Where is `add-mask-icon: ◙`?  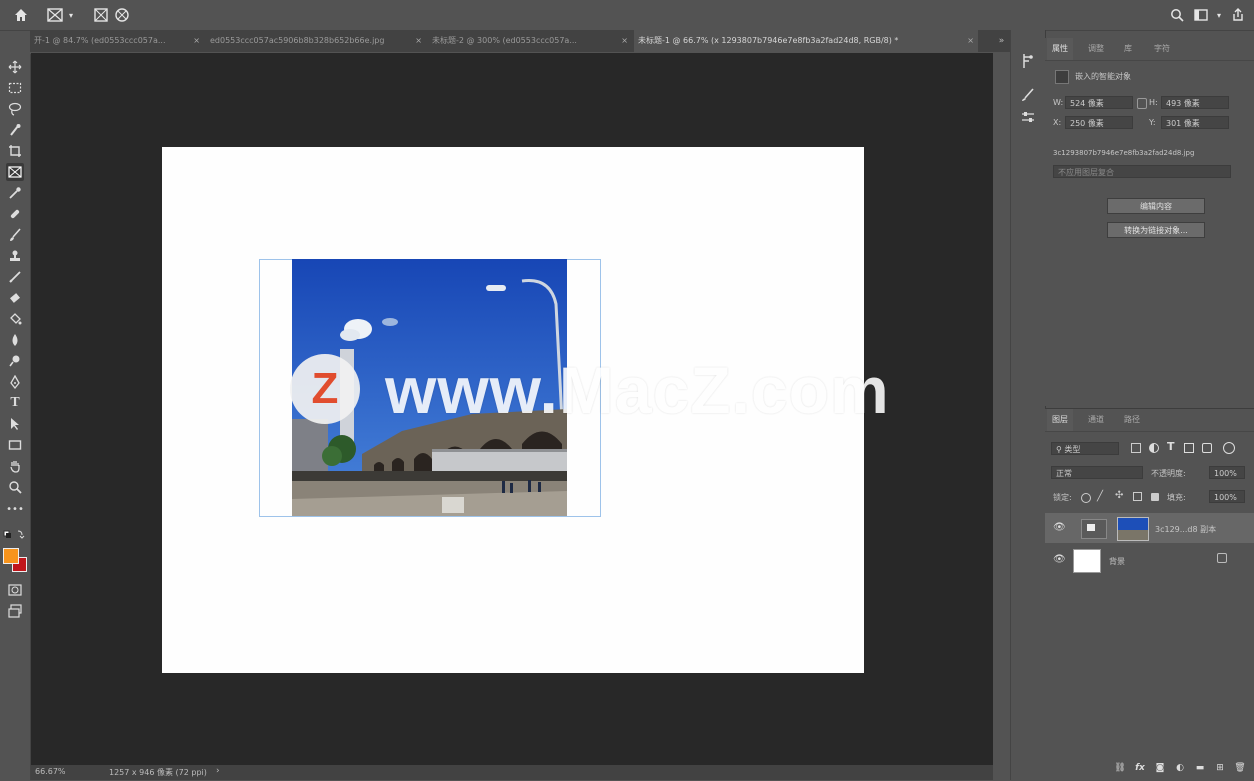 add-mask-icon: ◙ is located at coordinates (1160, 768).